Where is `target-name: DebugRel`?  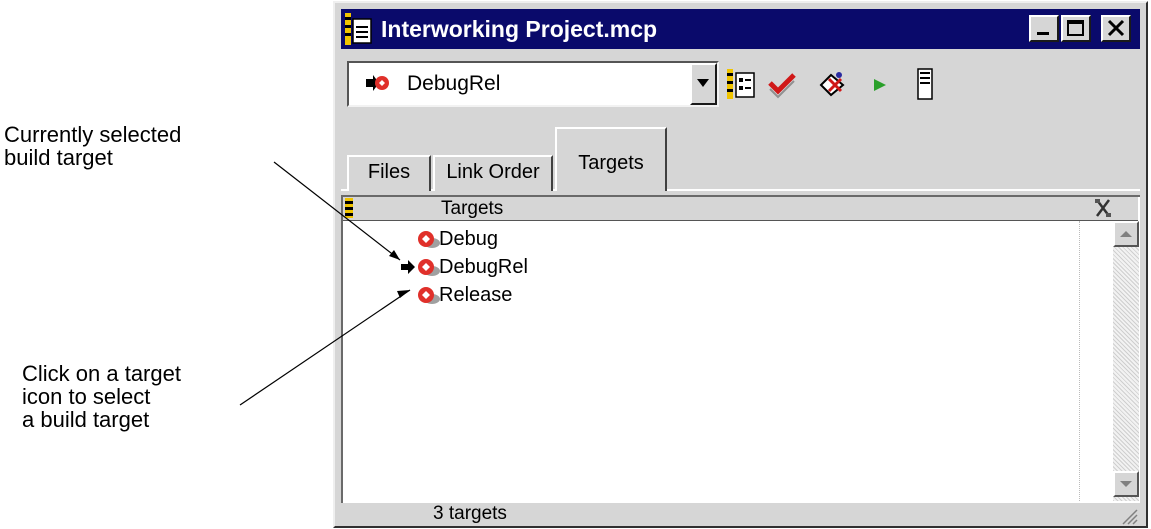
target-name: DebugRel is located at coordinates (483, 267).